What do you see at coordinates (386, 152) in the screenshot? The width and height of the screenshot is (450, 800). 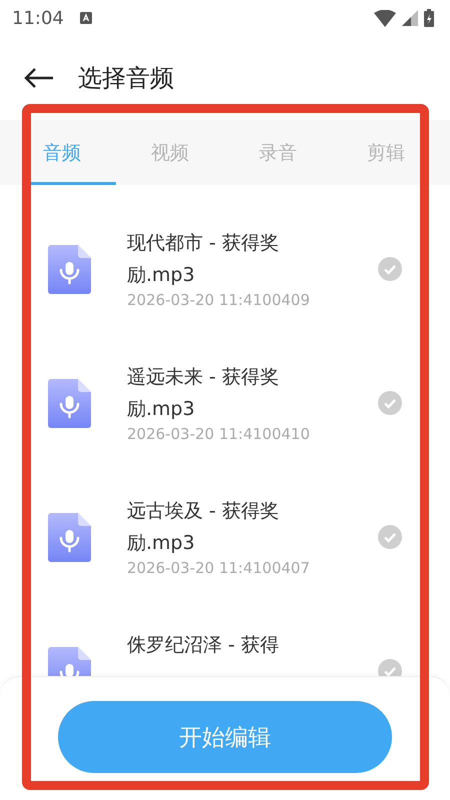 I see `tab: 剪辑` at bounding box center [386, 152].